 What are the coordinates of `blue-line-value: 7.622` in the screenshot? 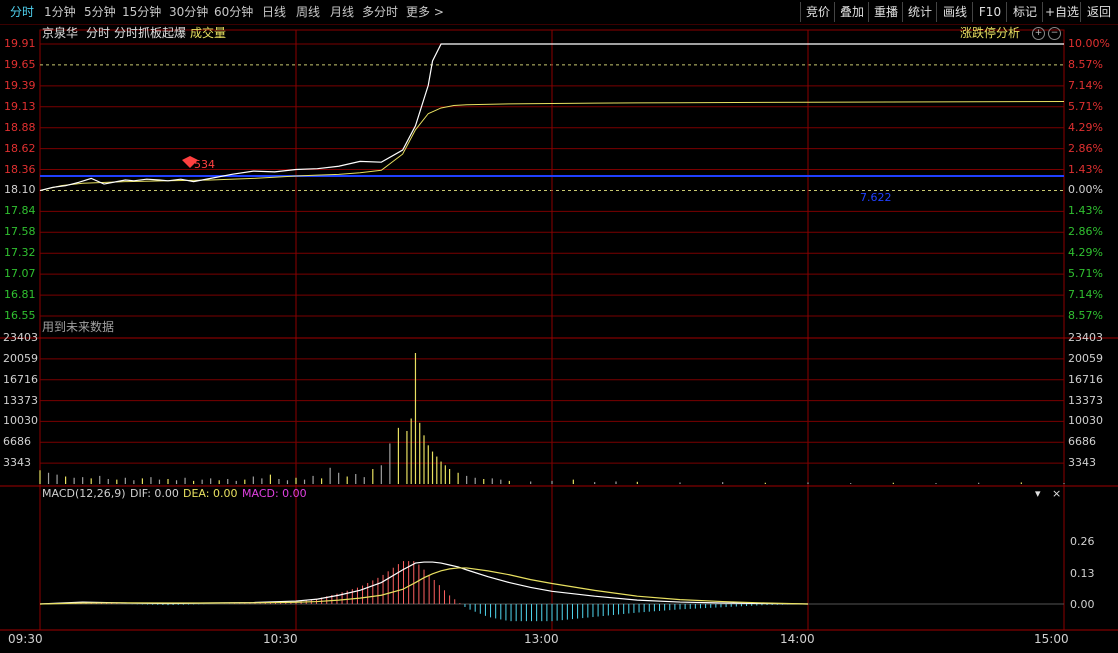 It's located at (876, 197).